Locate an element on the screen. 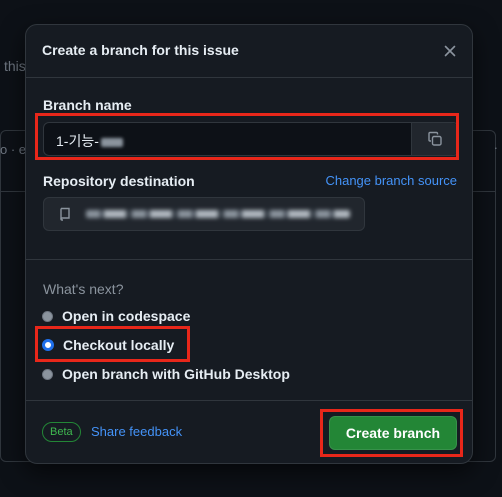 Image resolution: width=502 pixels, height=497 pixels. whats-next-label: What's next? is located at coordinates (83, 289).